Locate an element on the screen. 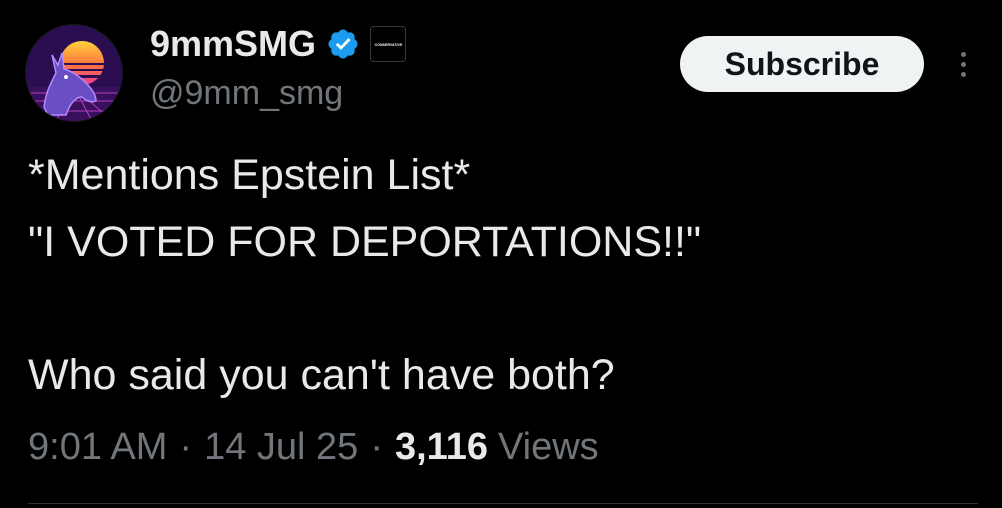  views-count: 3,116 is located at coordinates (441, 447).